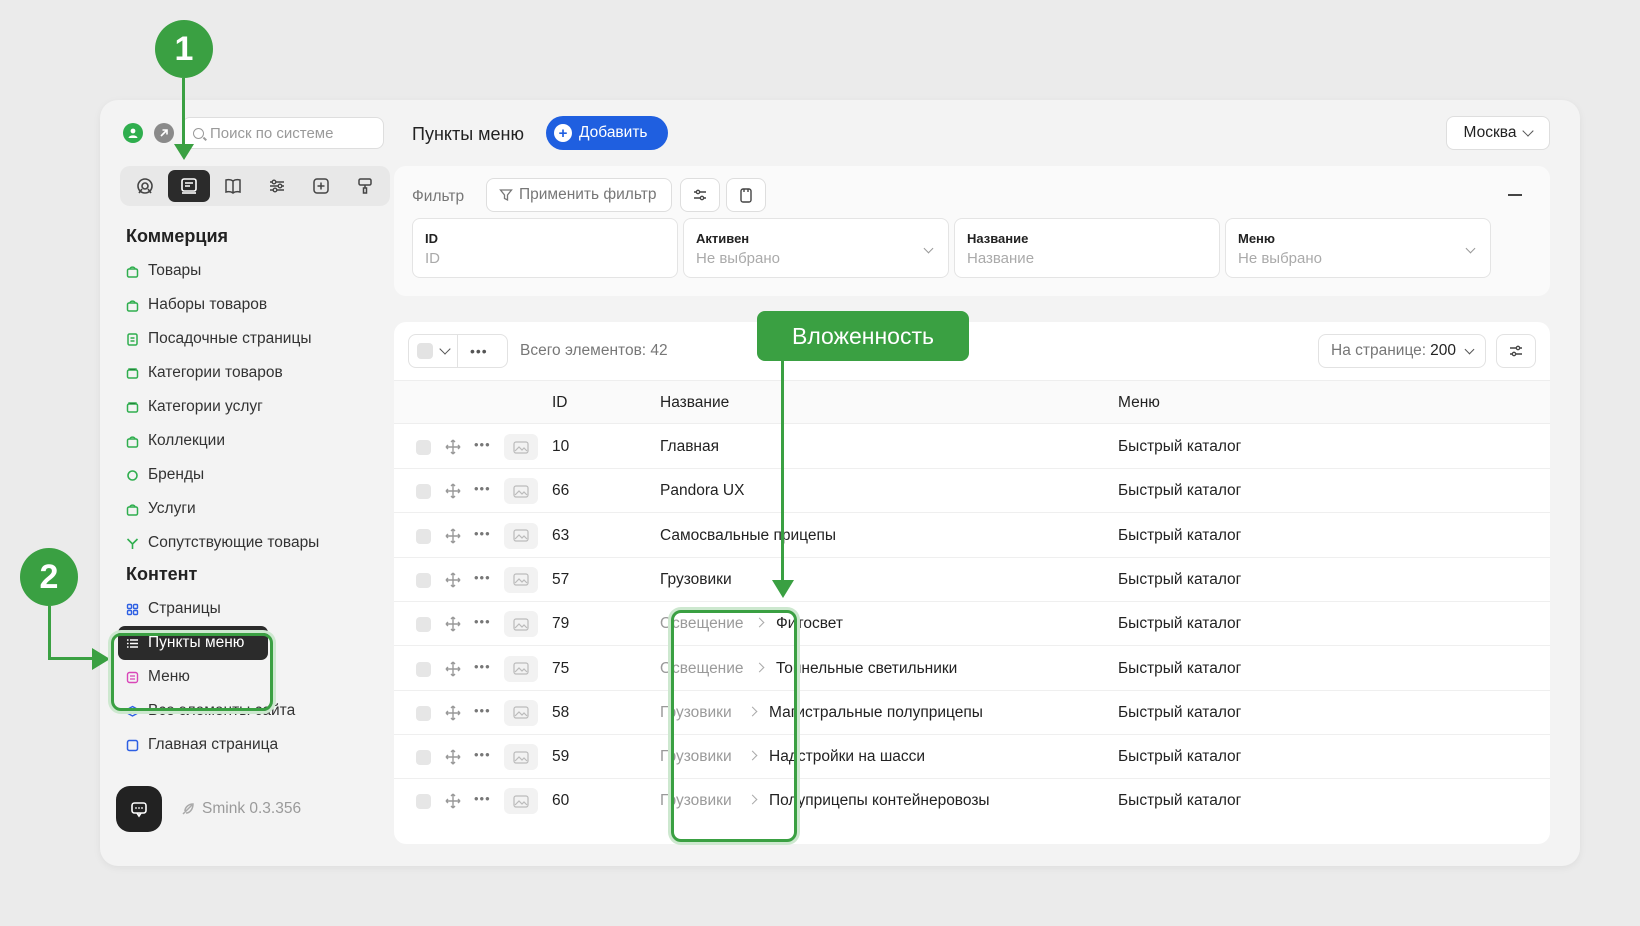 The width and height of the screenshot is (1640, 926). I want to click on column-header-menu: Меню, so click(1139, 403).